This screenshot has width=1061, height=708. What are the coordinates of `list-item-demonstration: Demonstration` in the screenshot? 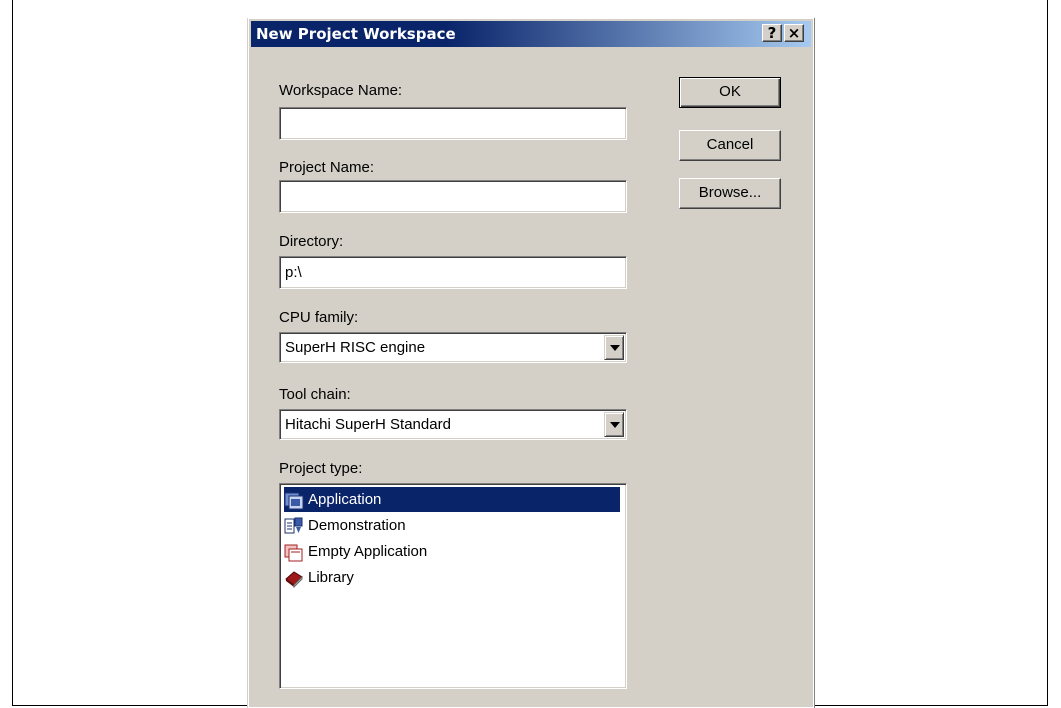 It's located at (346, 525).